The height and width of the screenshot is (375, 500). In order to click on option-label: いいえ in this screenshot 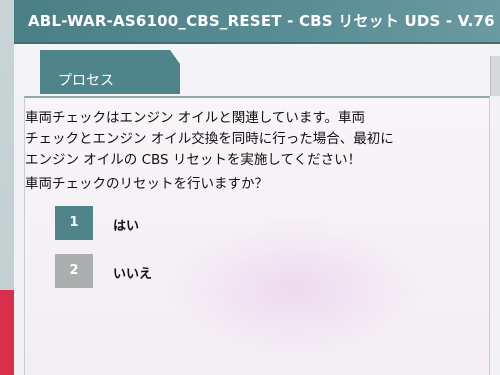, I will do `click(133, 274)`.